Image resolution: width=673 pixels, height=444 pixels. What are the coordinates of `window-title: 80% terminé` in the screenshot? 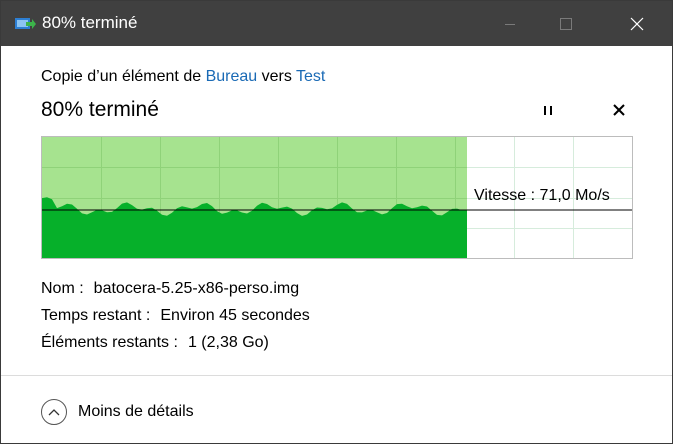 It's located at (90, 22).